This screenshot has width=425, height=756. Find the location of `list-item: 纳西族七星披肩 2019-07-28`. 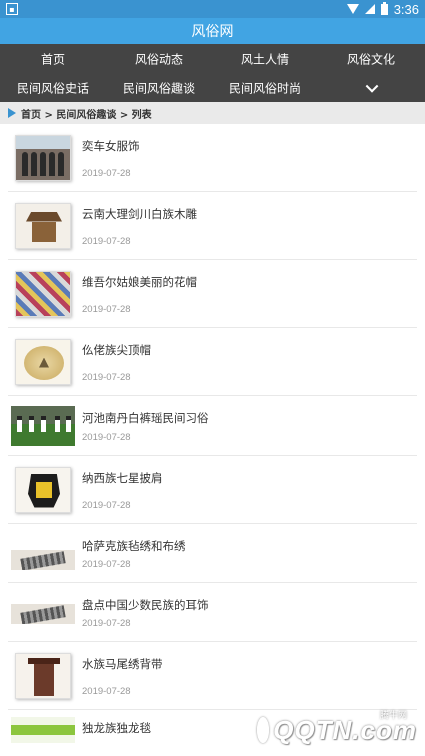

list-item: 纳西族七星披肩 2019-07-28 is located at coordinates (212, 490).